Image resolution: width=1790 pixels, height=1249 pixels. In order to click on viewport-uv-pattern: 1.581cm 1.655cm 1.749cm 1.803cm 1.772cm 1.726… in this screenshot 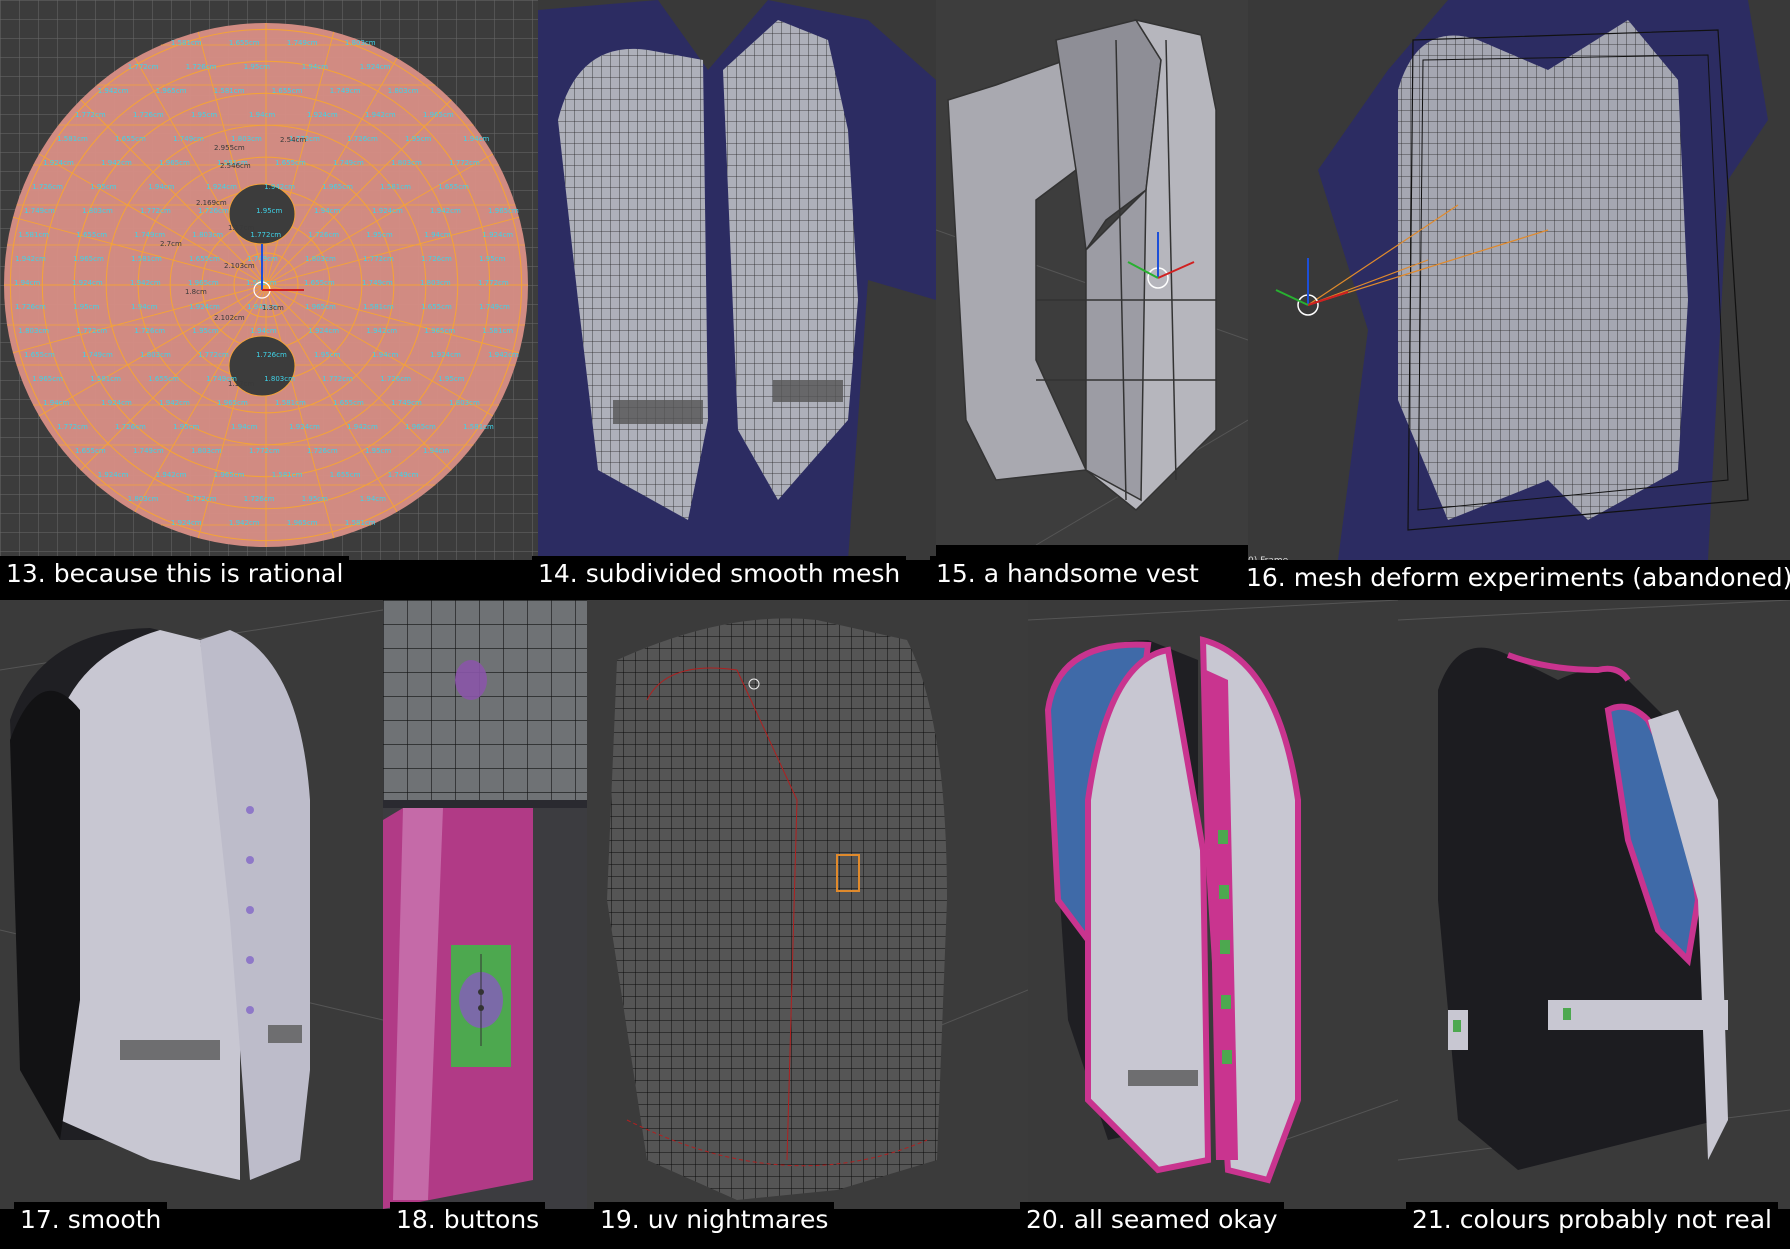, I will do `click(269, 280)`.